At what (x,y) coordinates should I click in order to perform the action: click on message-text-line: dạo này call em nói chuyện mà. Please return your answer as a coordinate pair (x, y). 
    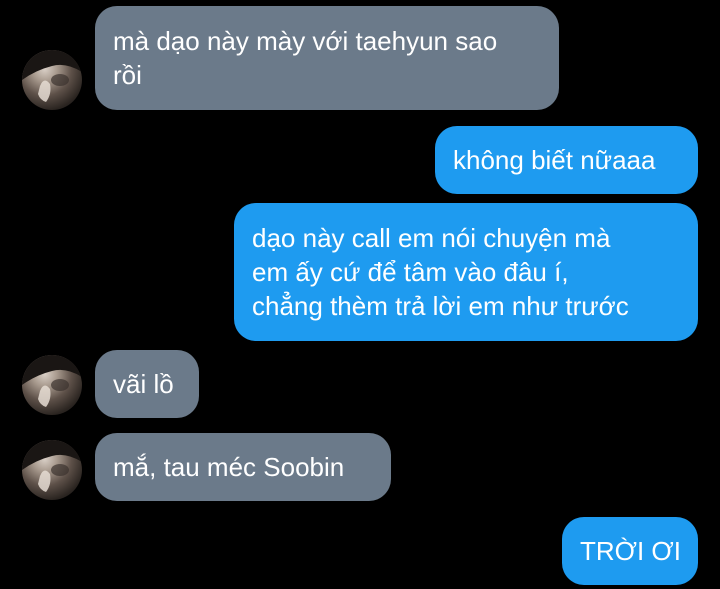
    Looking at the image, I should click on (431, 238).